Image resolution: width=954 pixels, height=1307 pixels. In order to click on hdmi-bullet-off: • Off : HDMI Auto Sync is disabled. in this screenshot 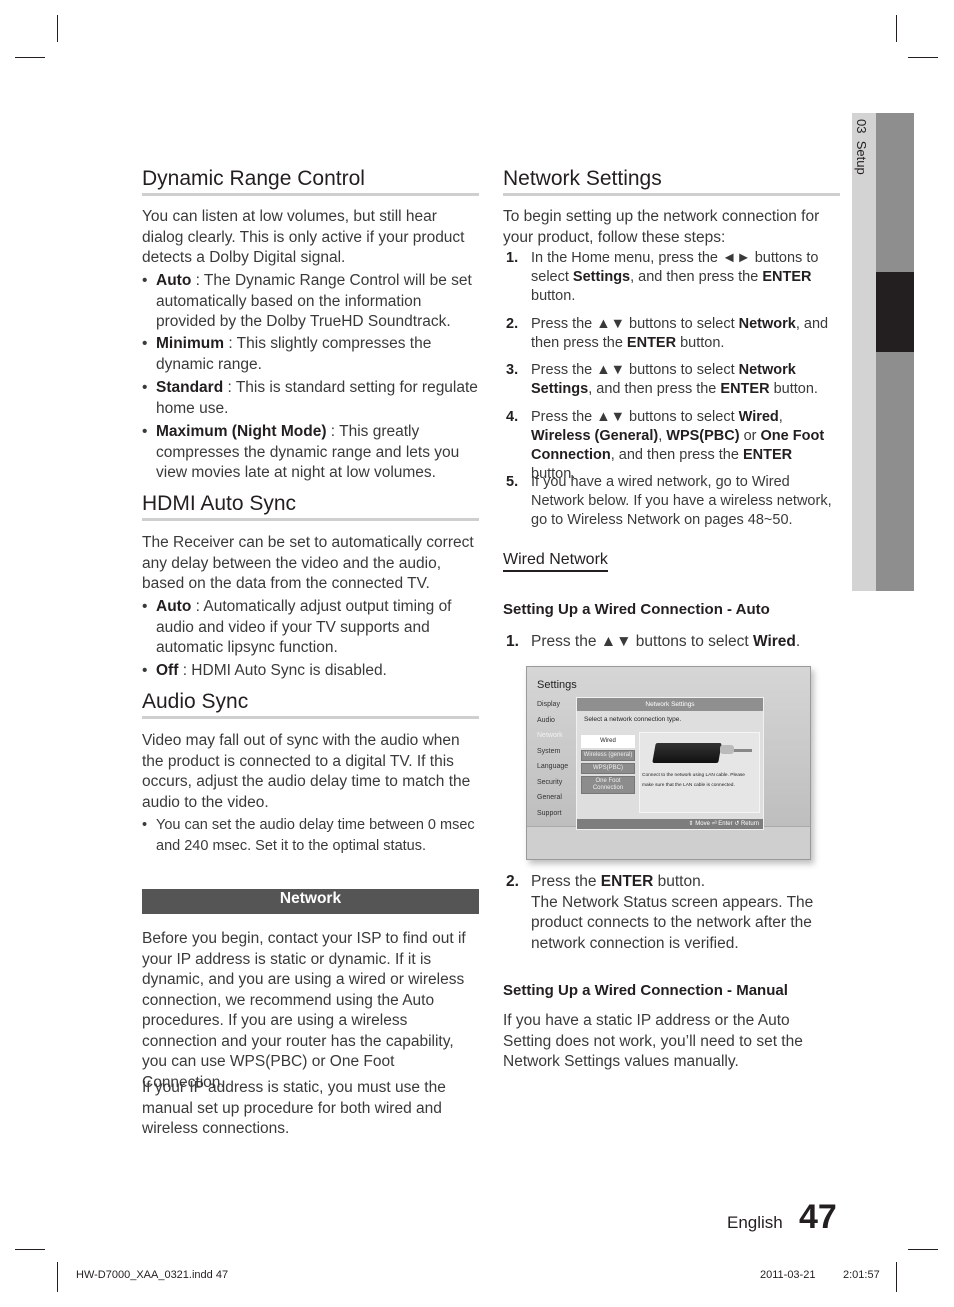, I will do `click(264, 670)`.